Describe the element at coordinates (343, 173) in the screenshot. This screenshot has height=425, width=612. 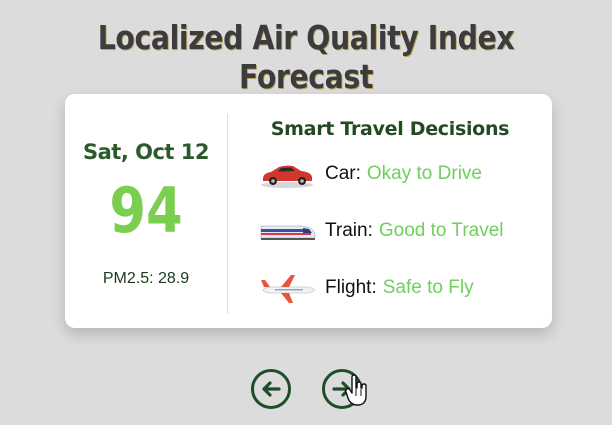
I see `travel-mode-label: Car:` at that location.